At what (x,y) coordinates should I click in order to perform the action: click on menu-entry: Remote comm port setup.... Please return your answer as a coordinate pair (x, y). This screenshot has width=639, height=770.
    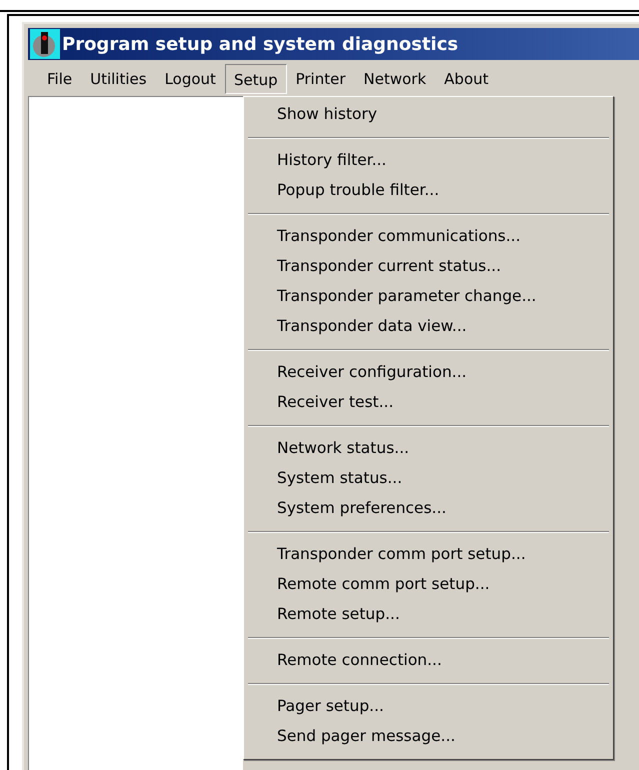
    Looking at the image, I should click on (428, 585).